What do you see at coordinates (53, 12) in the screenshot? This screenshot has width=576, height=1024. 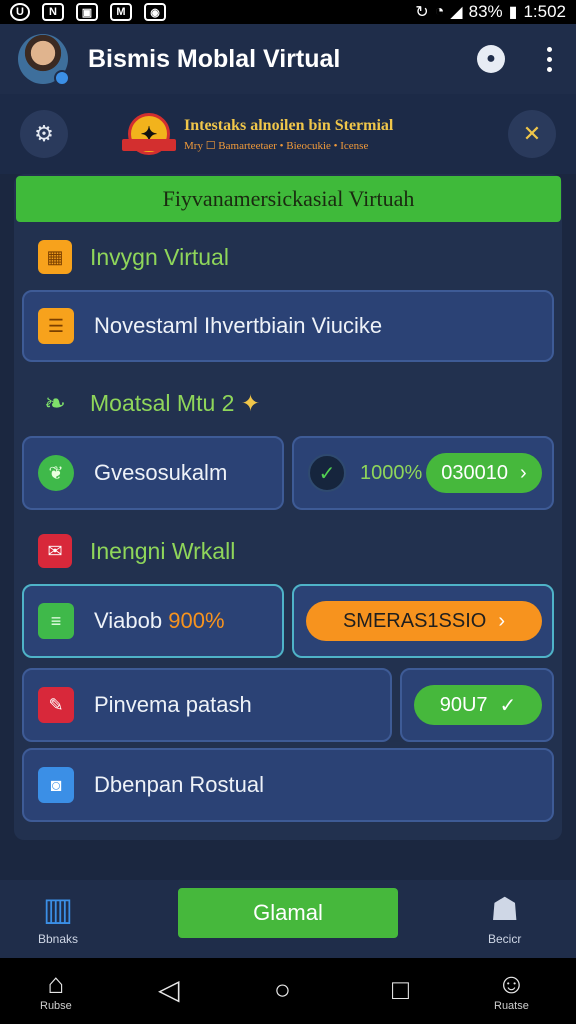 I see `news-icon: N` at bounding box center [53, 12].